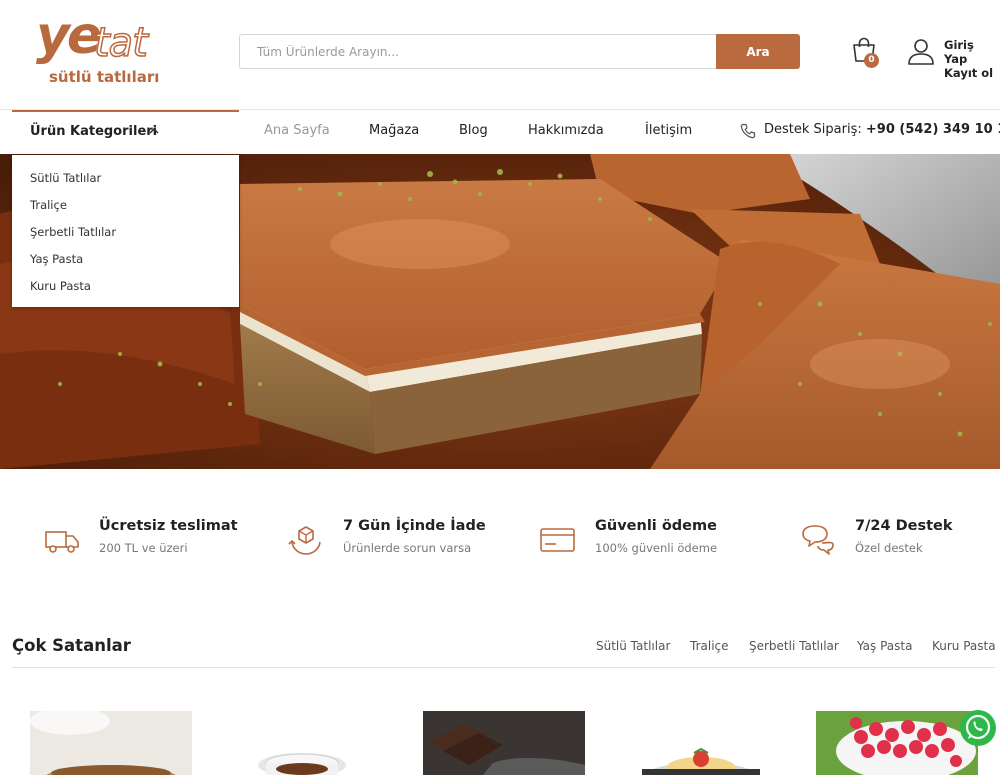  Describe the element at coordinates (143, 548) in the screenshot. I see `feature-subtitle: 200 TL ve üzeri` at that location.